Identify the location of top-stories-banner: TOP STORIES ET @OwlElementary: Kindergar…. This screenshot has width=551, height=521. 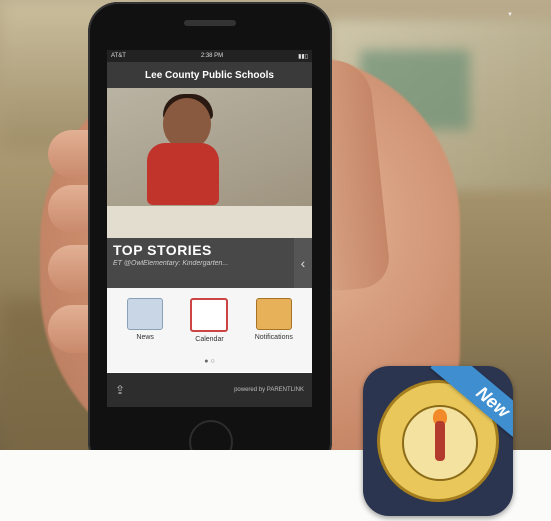
(209, 263).